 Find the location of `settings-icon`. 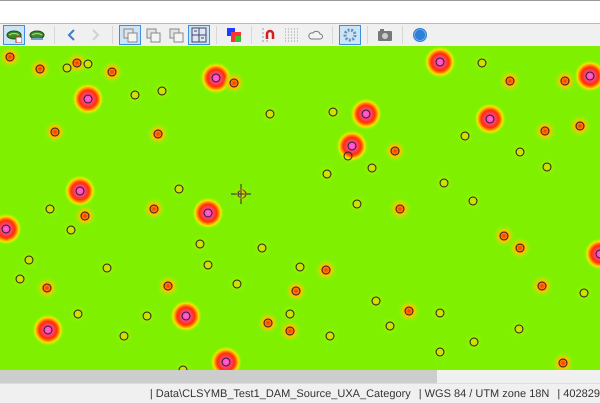

settings-icon is located at coordinates (350, 35).